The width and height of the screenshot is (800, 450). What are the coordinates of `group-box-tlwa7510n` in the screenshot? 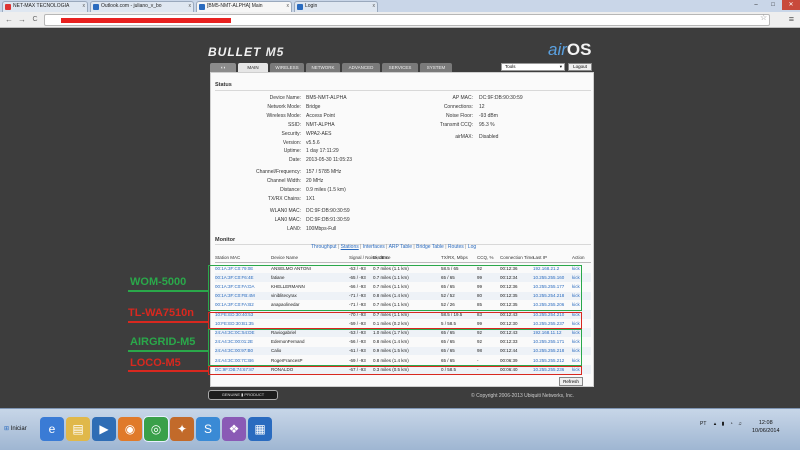 It's located at (395, 320).